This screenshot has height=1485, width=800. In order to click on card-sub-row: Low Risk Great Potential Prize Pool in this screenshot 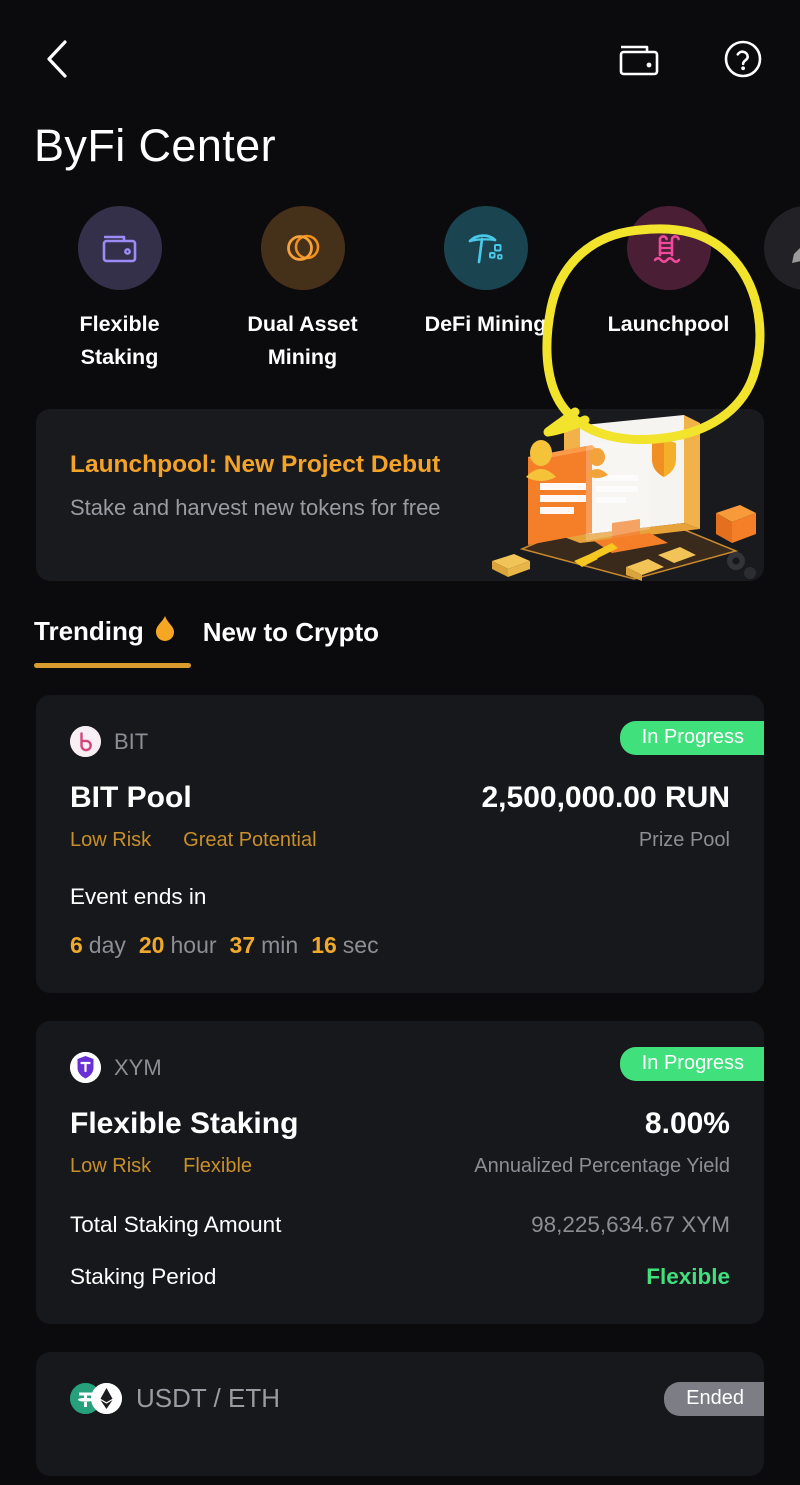, I will do `click(400, 840)`.